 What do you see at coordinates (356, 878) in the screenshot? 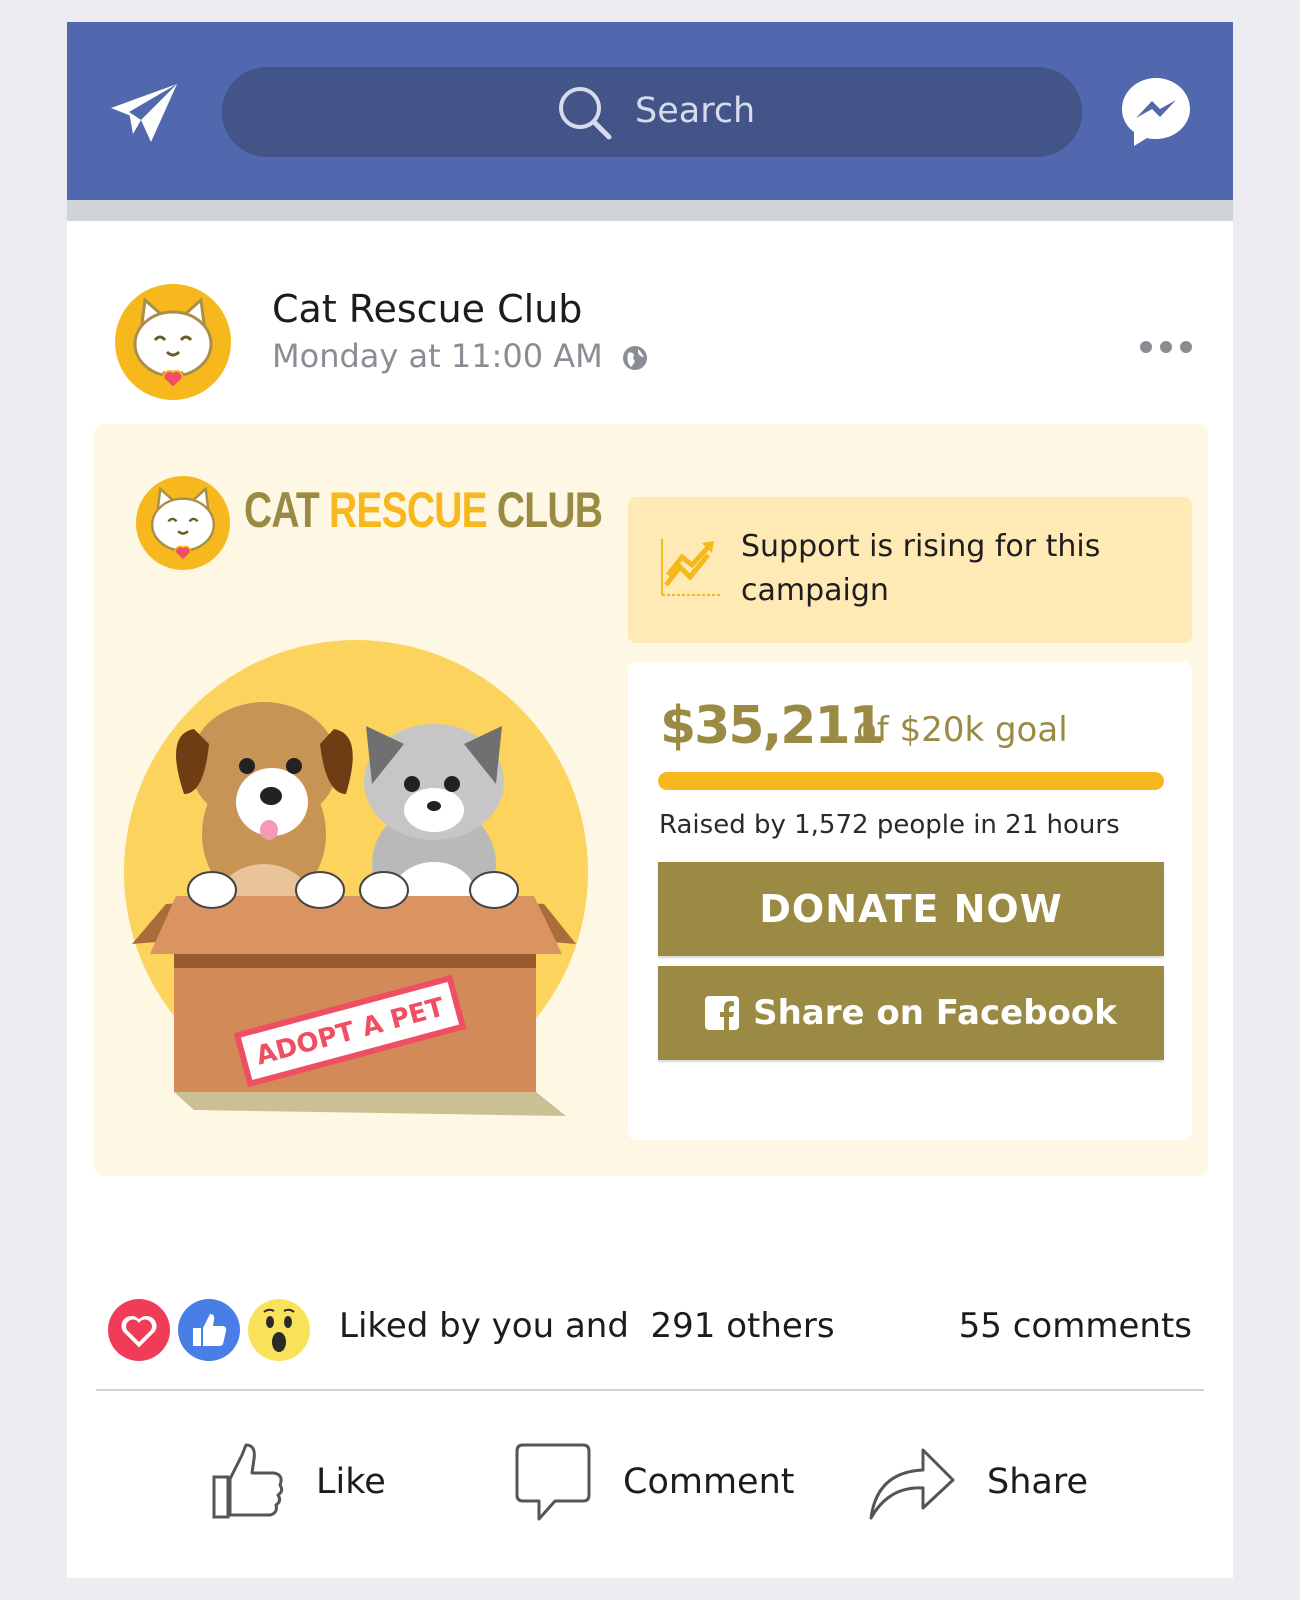
I see `adopt-pet-illustration: ADOPT A PET` at bounding box center [356, 878].